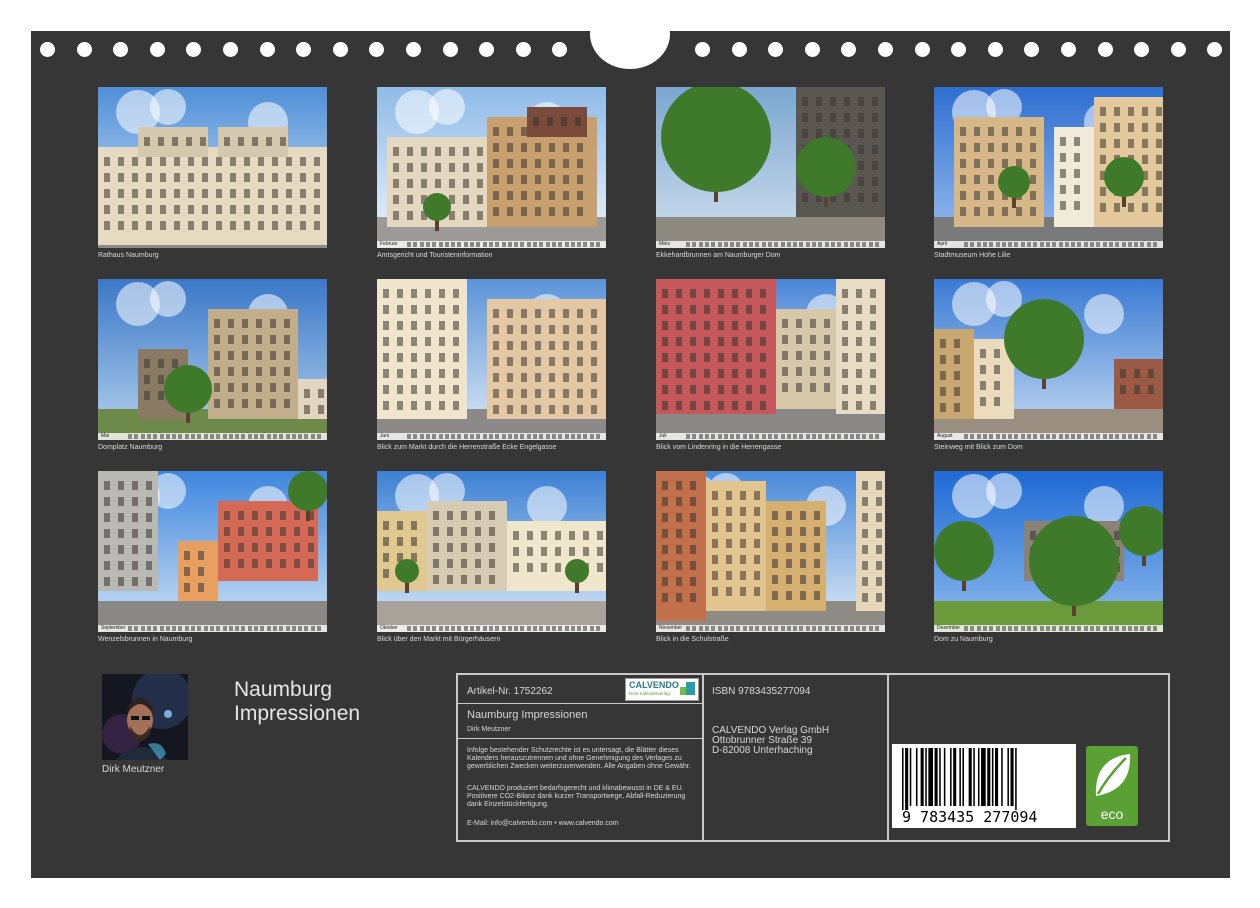 This screenshot has height=908, width=1260. Describe the element at coordinates (770, 436) in the screenshot. I see `calendar-strip: Juli` at that location.